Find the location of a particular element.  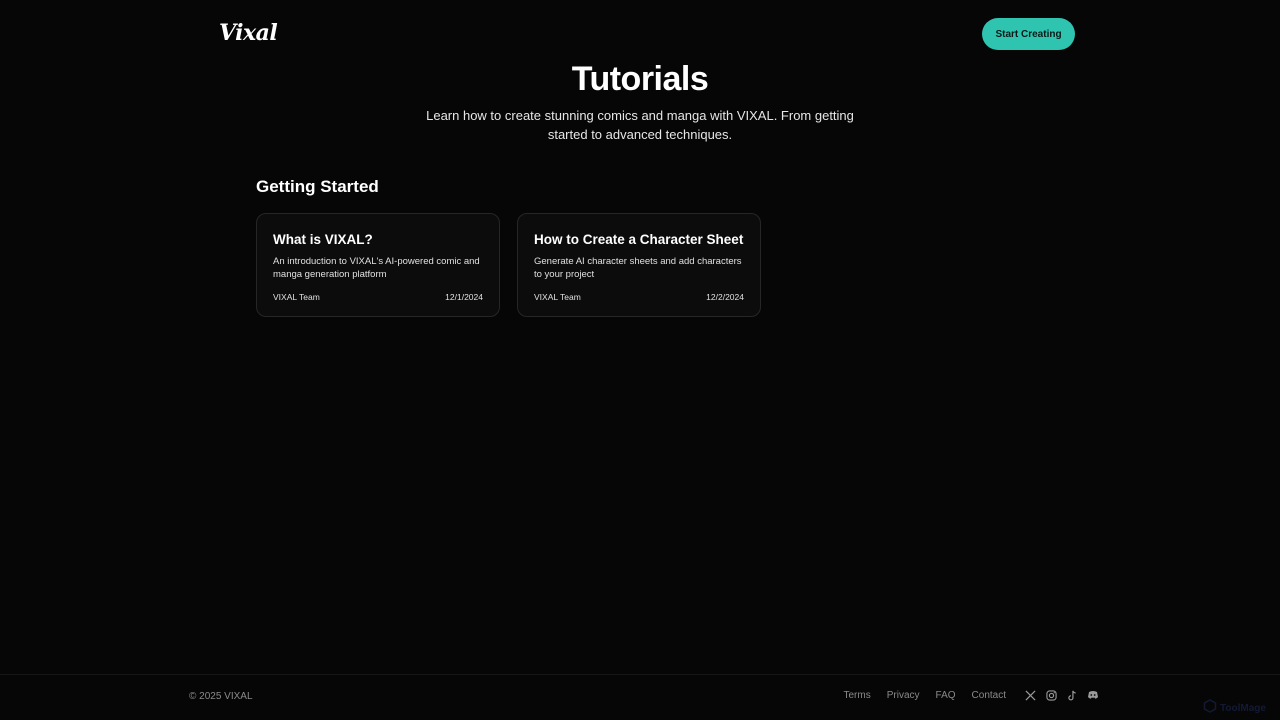

footer-nav: Terms Privacy FAQ Contact is located at coordinates (963, 695).